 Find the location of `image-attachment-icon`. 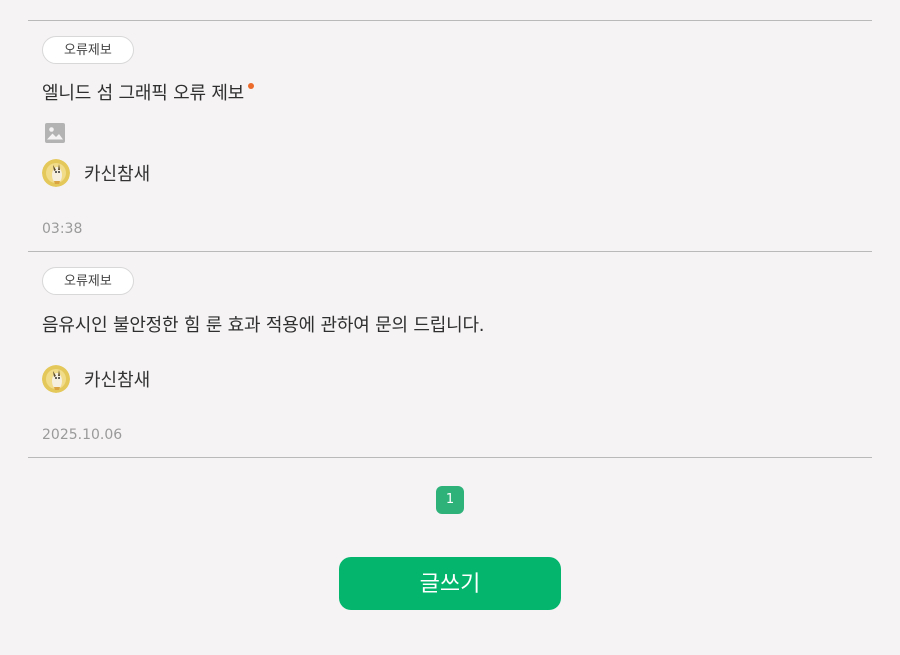

image-attachment-icon is located at coordinates (55, 133).